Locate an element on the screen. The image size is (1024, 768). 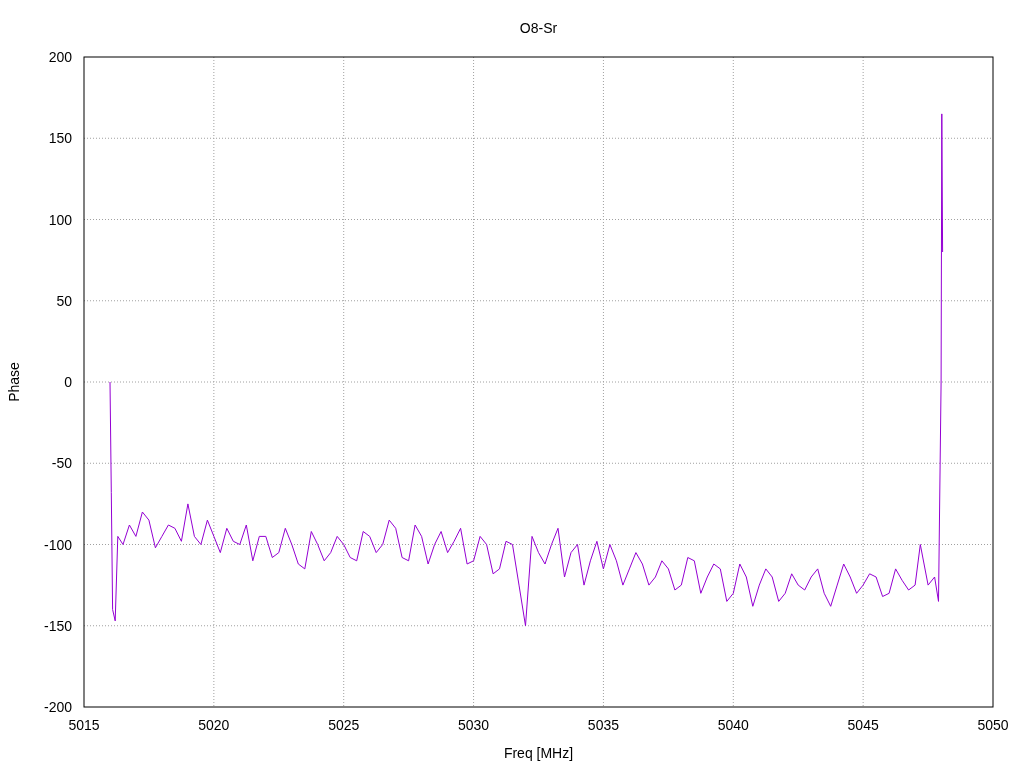
y-tick-label: 0 is located at coordinates (68, 382).